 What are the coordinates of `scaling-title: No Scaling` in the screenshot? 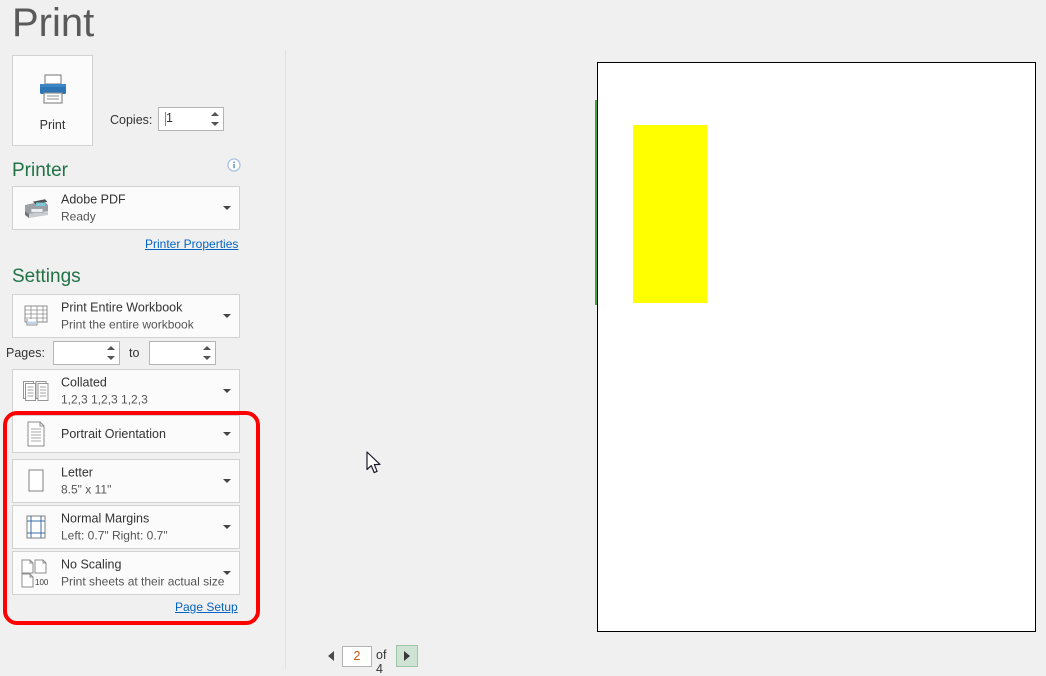 It's located at (91, 564).